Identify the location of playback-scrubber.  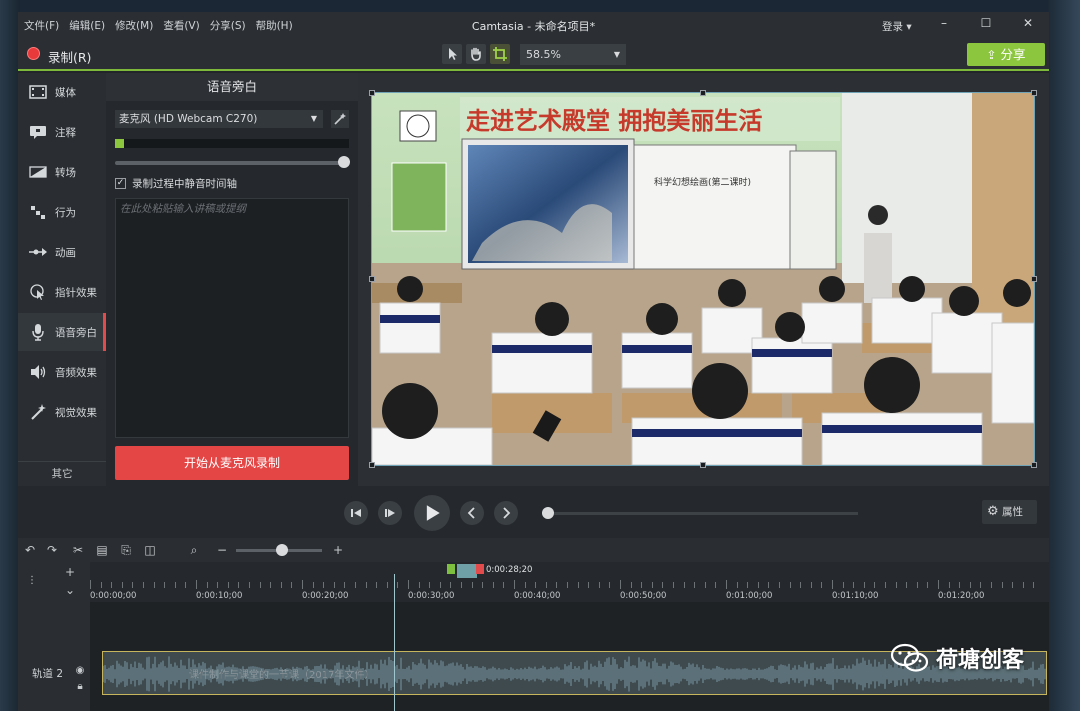
(700, 513).